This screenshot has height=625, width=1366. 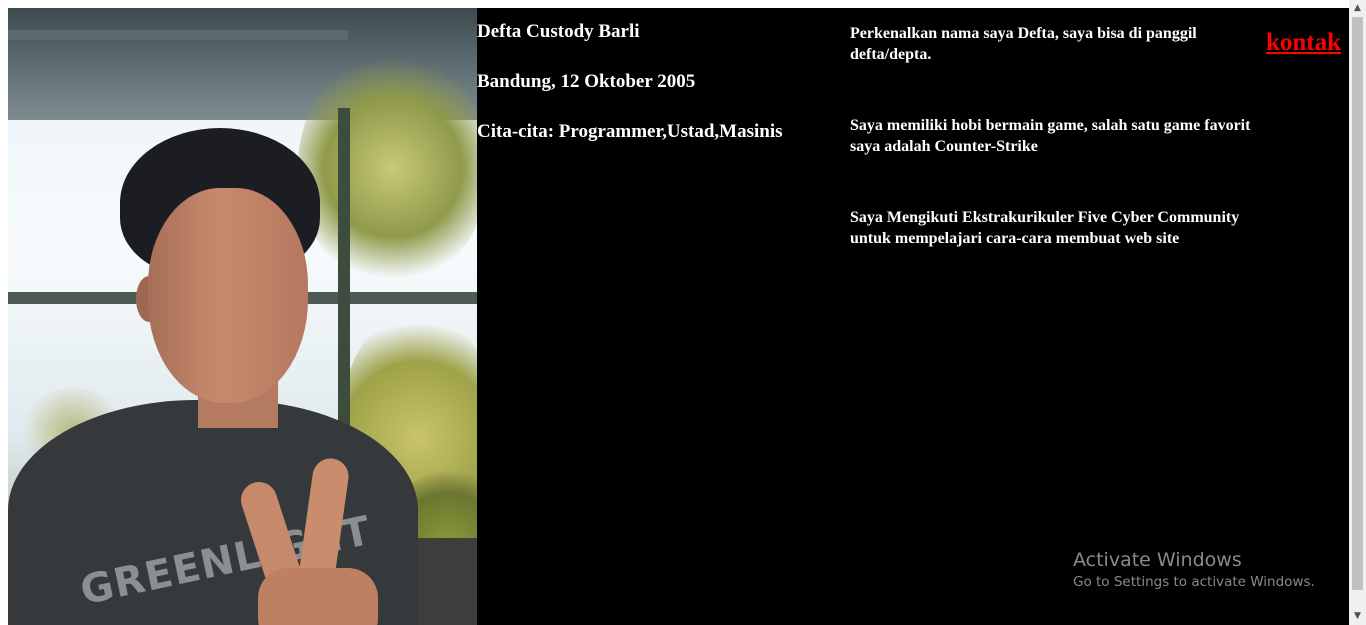 What do you see at coordinates (228, 295) in the screenshot?
I see `photo-face` at bounding box center [228, 295].